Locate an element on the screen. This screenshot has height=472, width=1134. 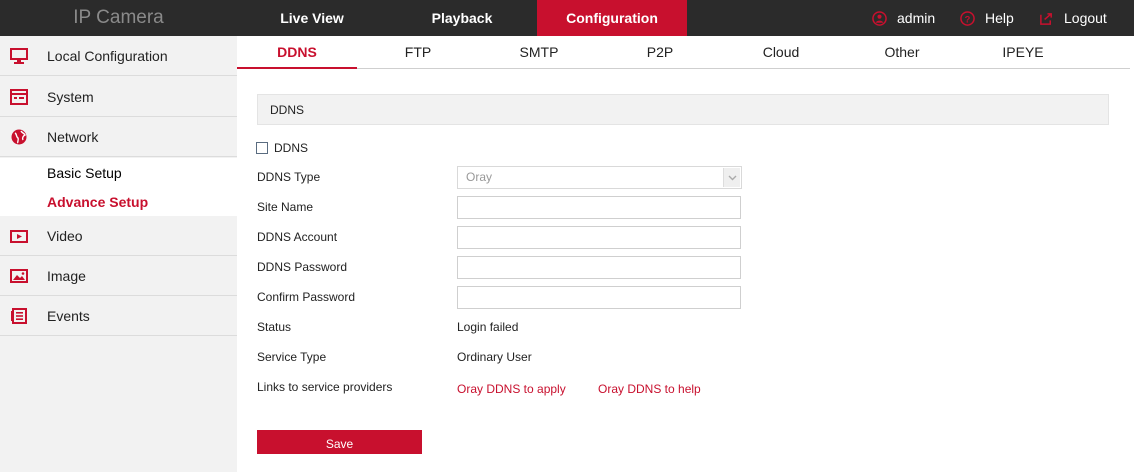
sidebar-item-local-configuration: Local Configuration is located at coordinates (118, 56).